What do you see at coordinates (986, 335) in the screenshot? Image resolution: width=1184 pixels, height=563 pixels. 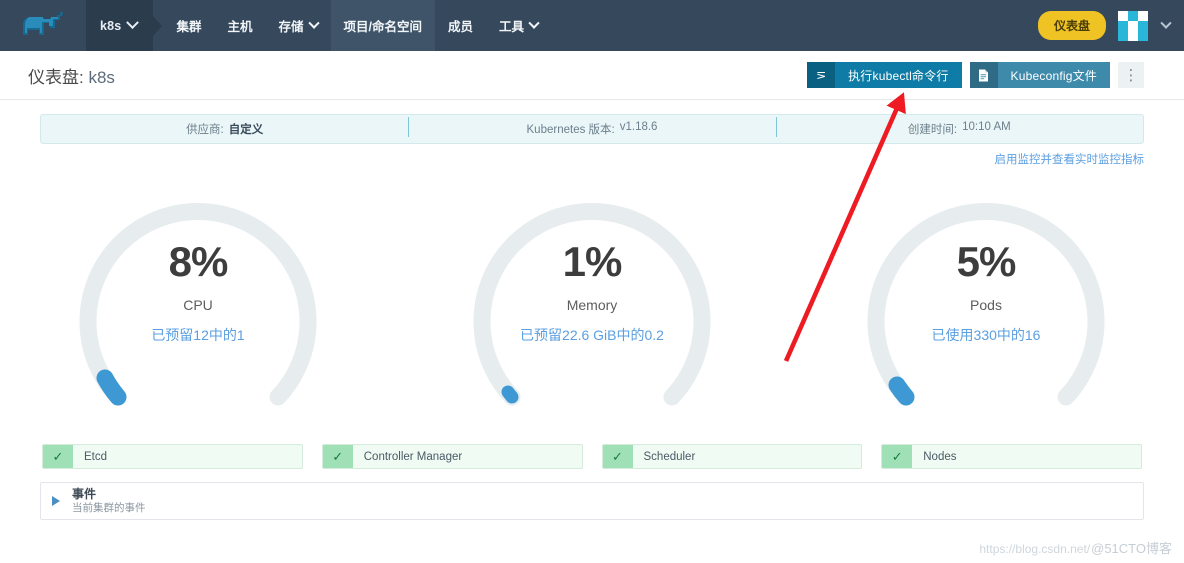 I see `gauge-pods-detail: 已使用330中的16` at bounding box center [986, 335].